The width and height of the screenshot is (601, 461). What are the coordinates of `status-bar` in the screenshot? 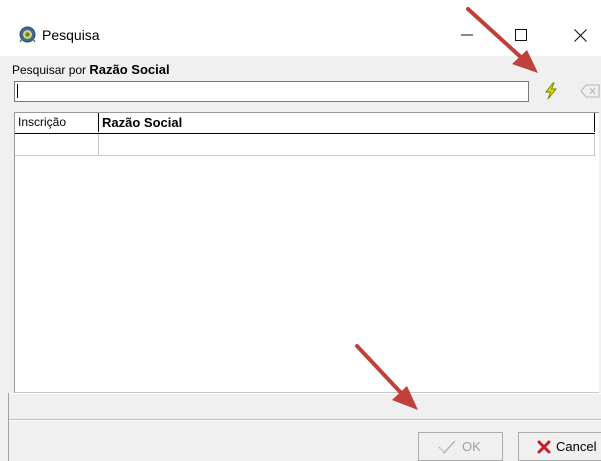 It's located at (304, 406).